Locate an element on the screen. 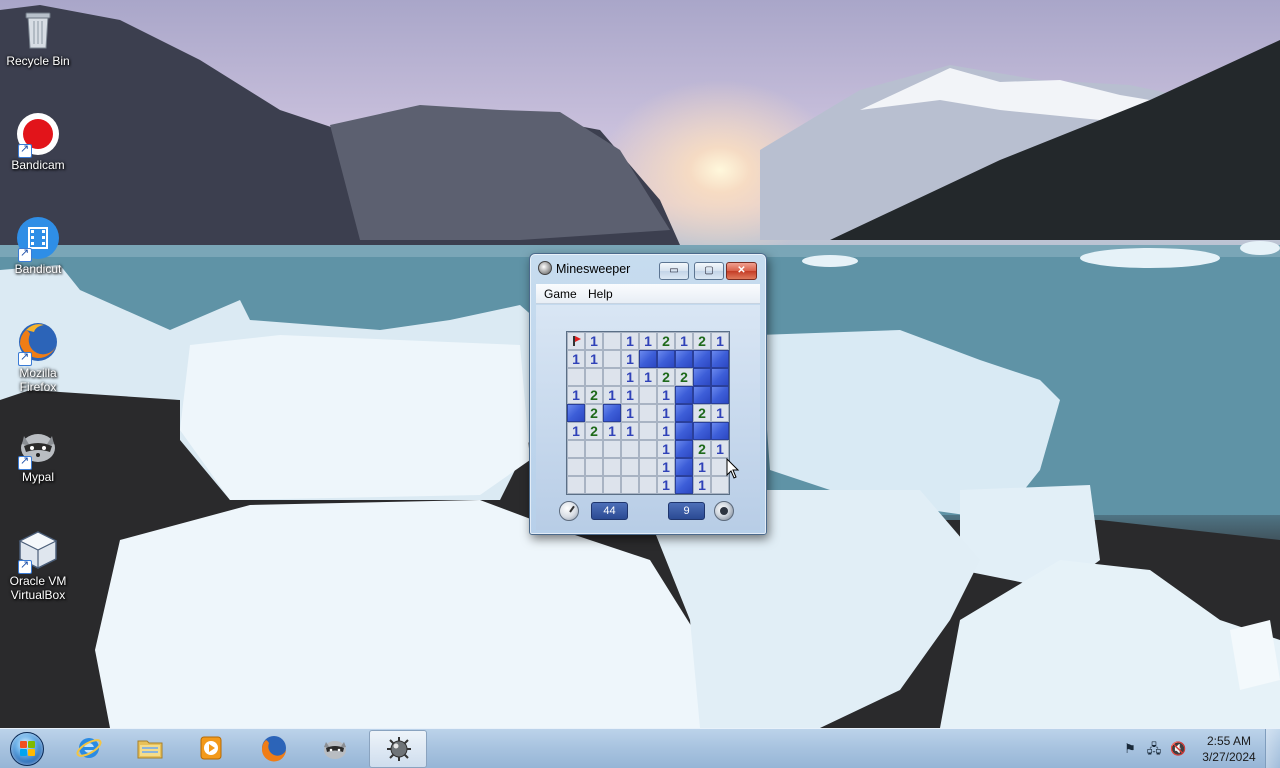 This screenshot has height=768, width=1280. desktop-icon-firefox: Mozilla Firefox is located at coordinates (38, 357).